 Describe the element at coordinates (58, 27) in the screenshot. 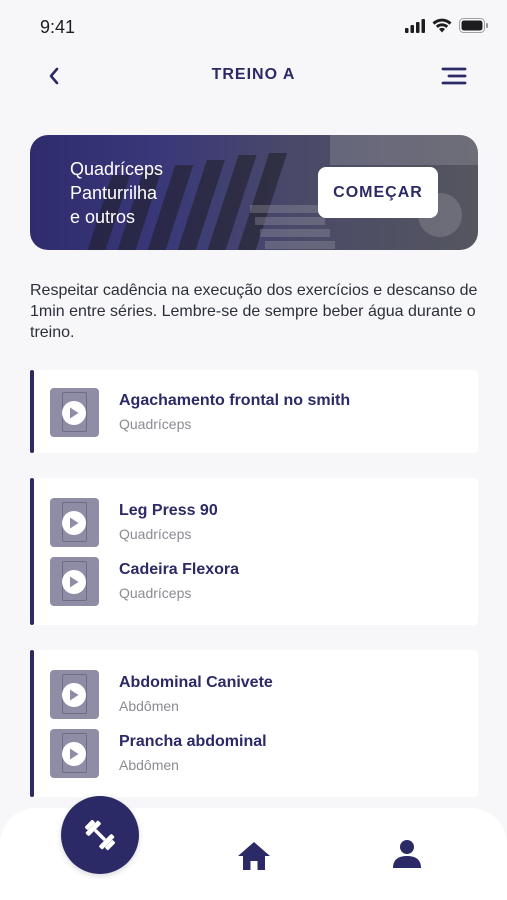

I see `status-time: 9:41` at that location.